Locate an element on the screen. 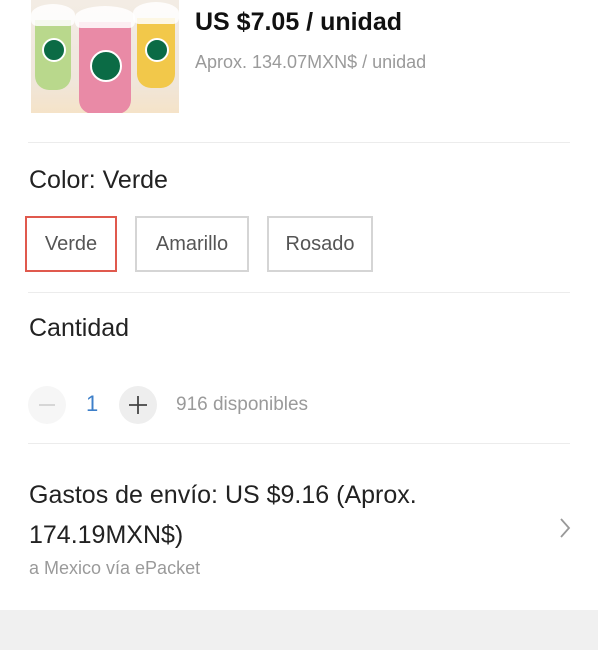 This screenshot has height=650, width=598. product-image is located at coordinates (105, 56).